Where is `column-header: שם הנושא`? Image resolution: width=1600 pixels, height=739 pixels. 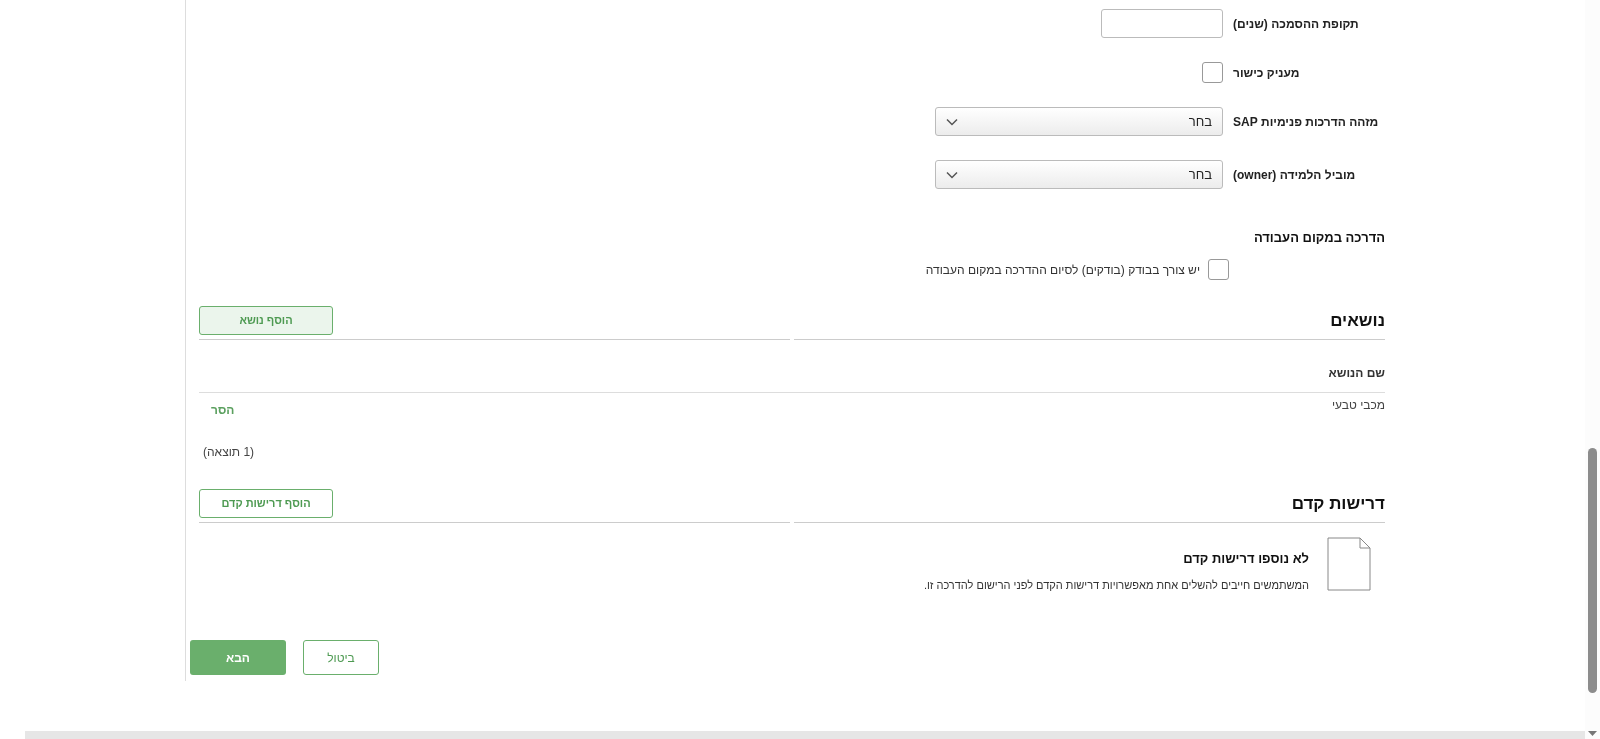 column-header: שם הנושא is located at coordinates (1356, 373).